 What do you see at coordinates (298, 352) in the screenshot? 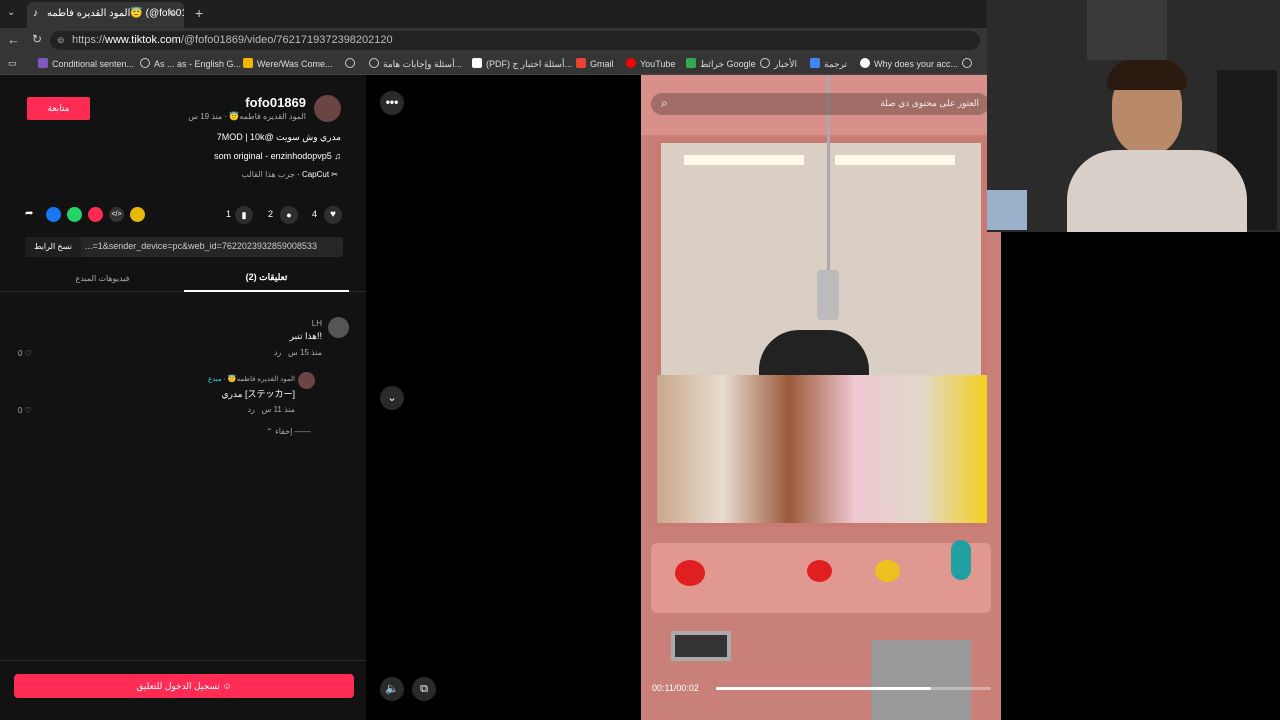
I see `comment-meta: منذ 15 س رد` at bounding box center [298, 352].